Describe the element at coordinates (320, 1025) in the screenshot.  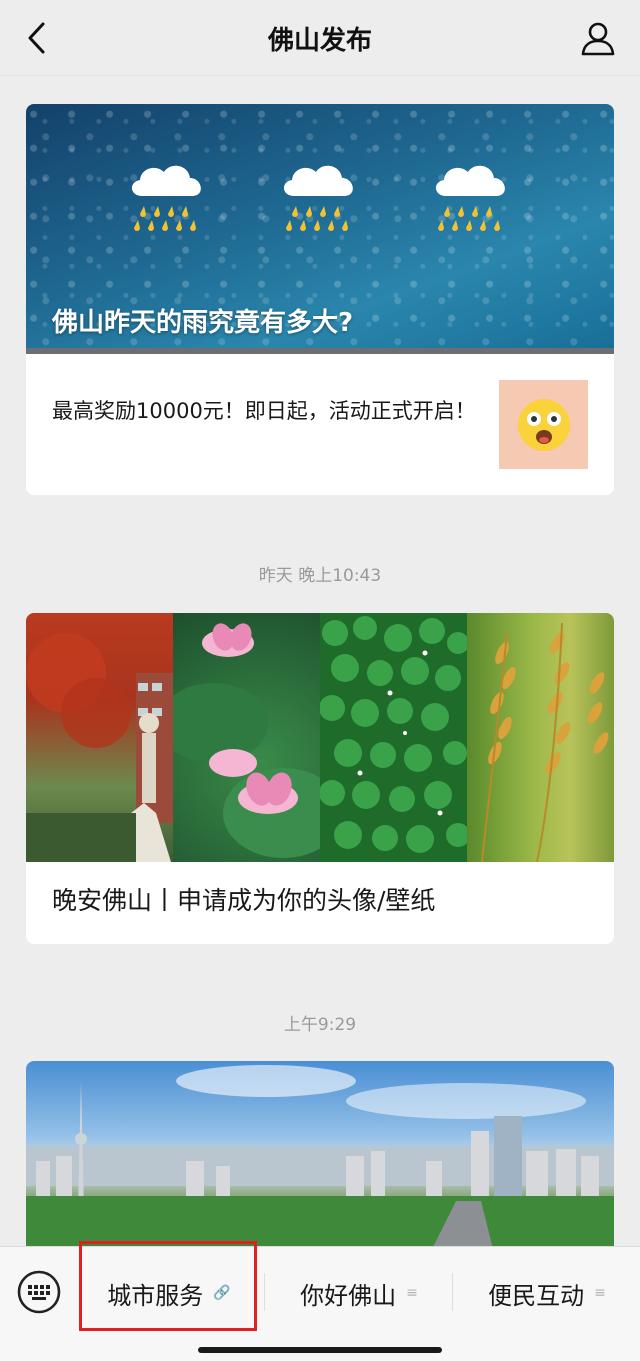
I see `message-timestamp: 上午9:29` at that location.